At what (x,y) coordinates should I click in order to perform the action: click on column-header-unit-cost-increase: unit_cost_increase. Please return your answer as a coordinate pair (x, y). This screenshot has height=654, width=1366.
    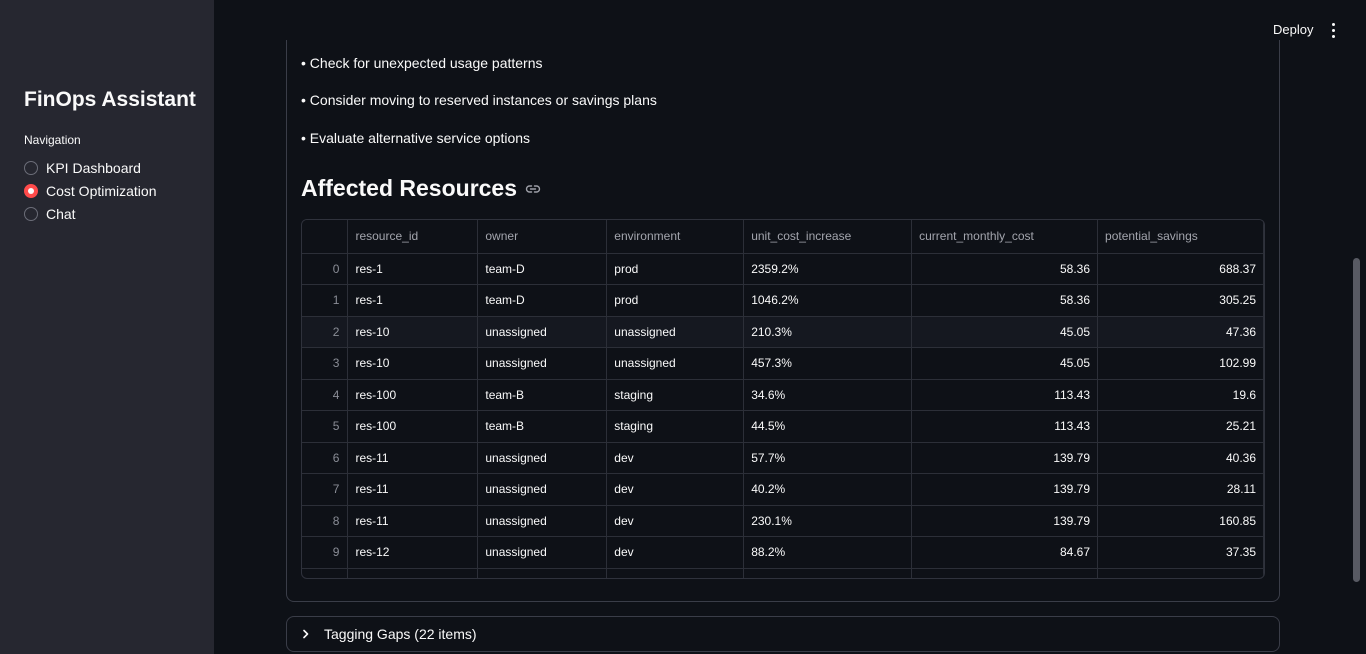
    Looking at the image, I should click on (828, 237).